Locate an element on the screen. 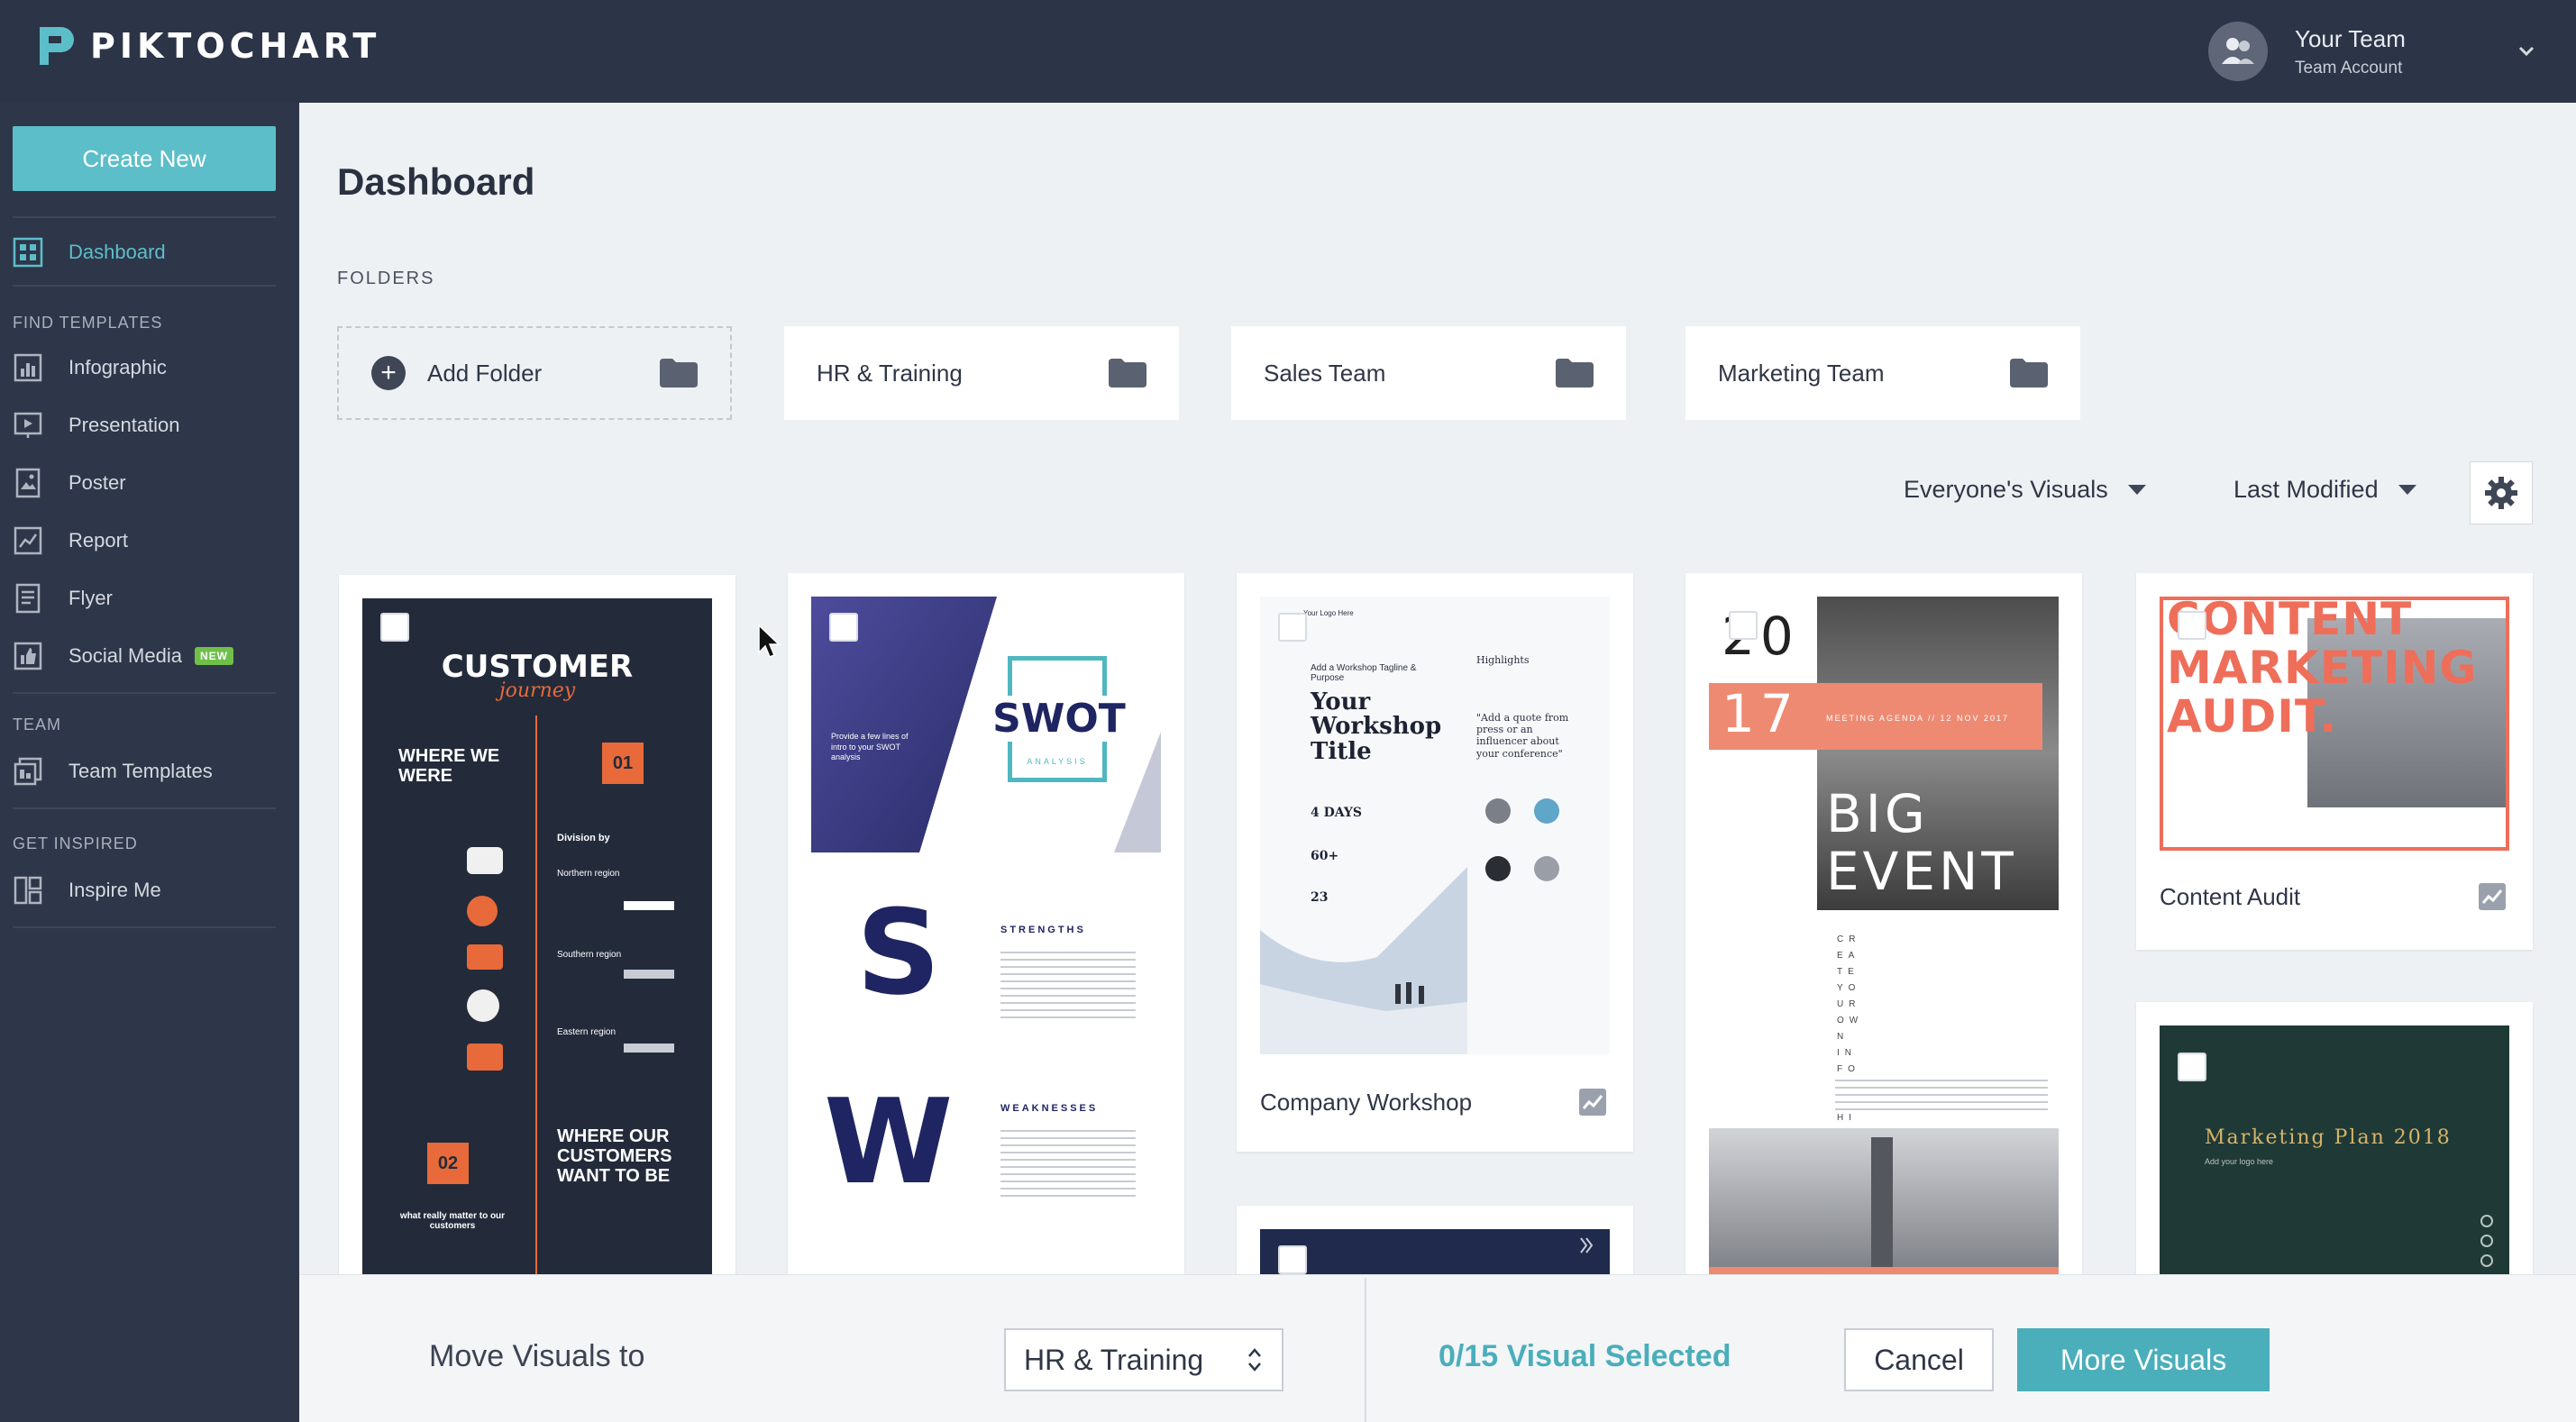 Image resolution: width=2576 pixels, height=1422 pixels. thumb-text: BIG is located at coordinates (1878, 813).